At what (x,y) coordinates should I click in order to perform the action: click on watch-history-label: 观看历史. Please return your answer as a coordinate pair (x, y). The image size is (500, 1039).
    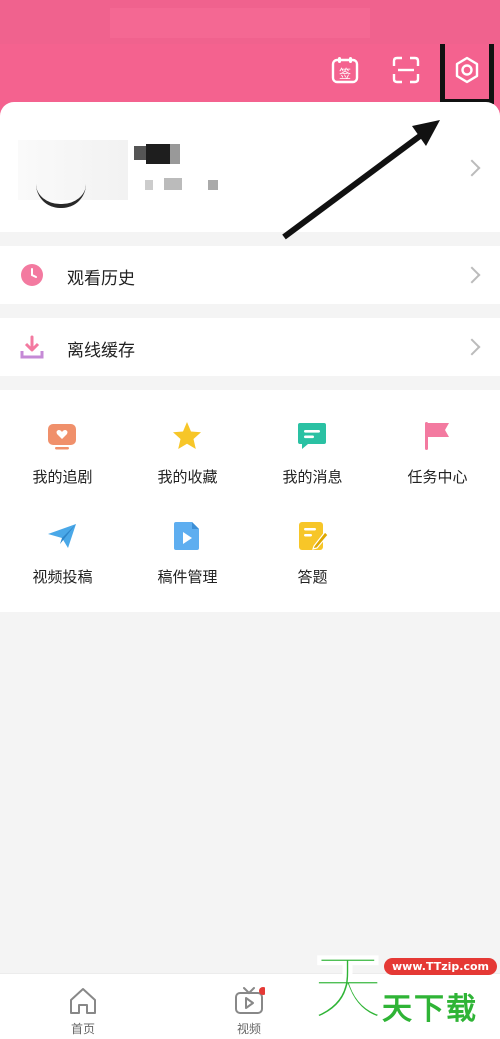
    Looking at the image, I should click on (101, 279).